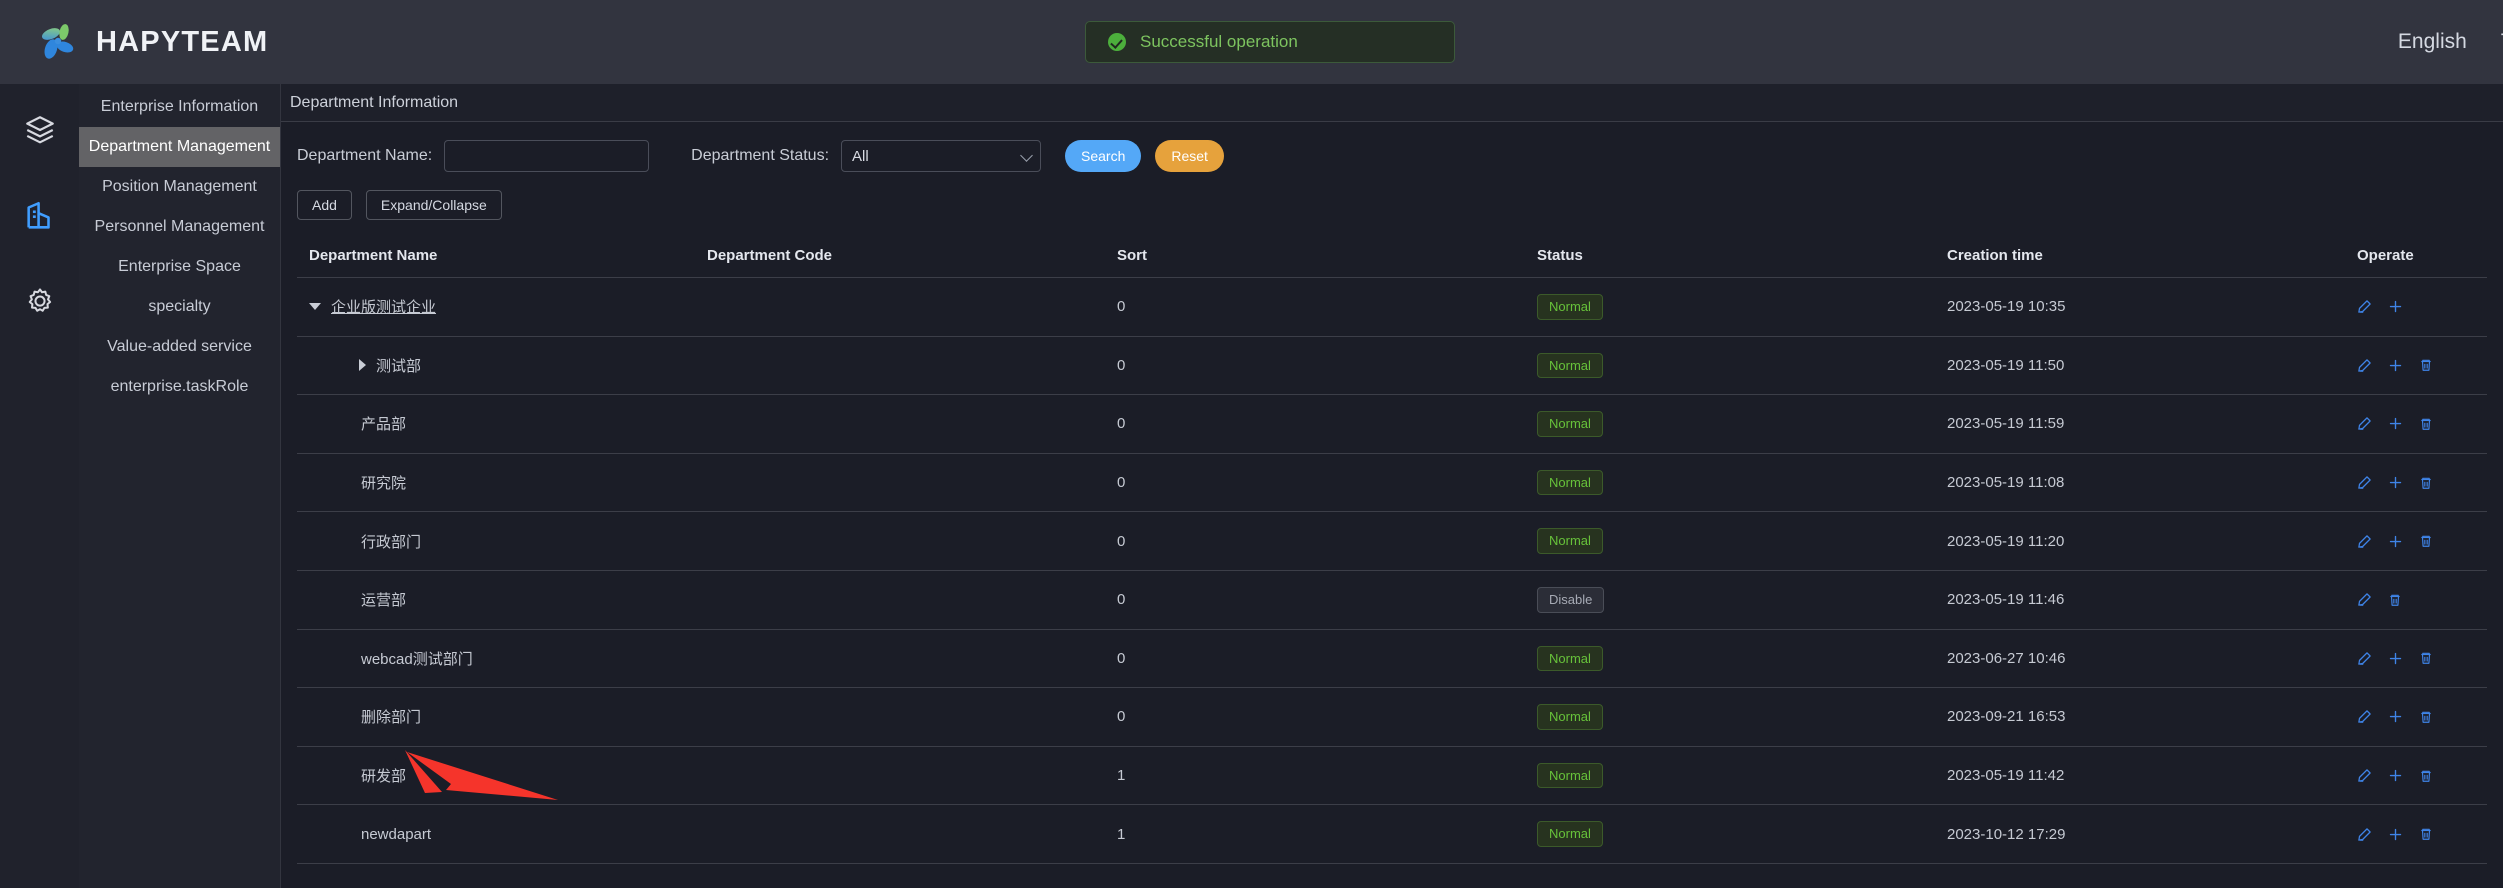 This screenshot has height=888, width=2503. Describe the element at coordinates (179, 187) in the screenshot. I see `sidebar-item-position-management: Position Management` at that location.